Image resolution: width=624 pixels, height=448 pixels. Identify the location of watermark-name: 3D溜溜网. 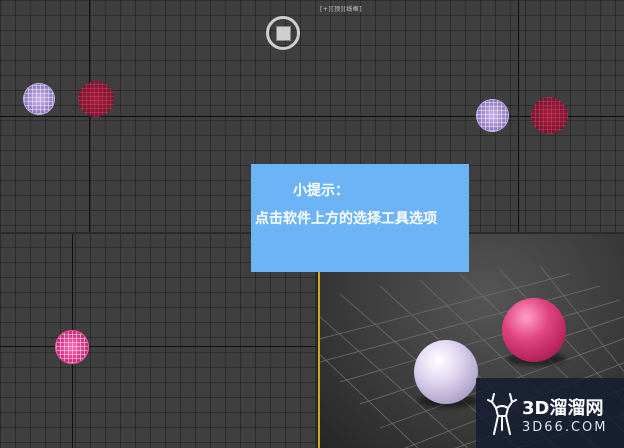
(563, 408).